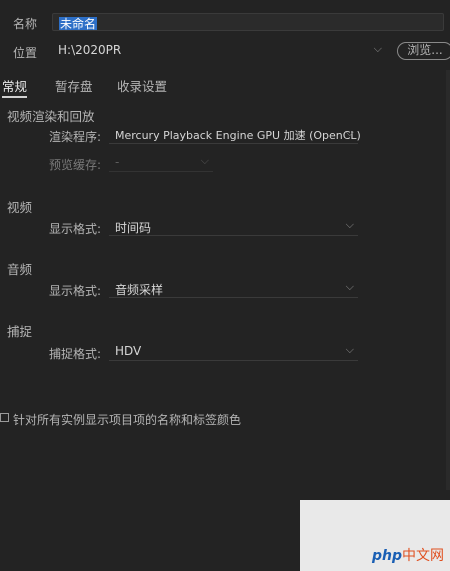 The image size is (450, 571). I want to click on watermark-logo: php中文网, so click(408, 555).